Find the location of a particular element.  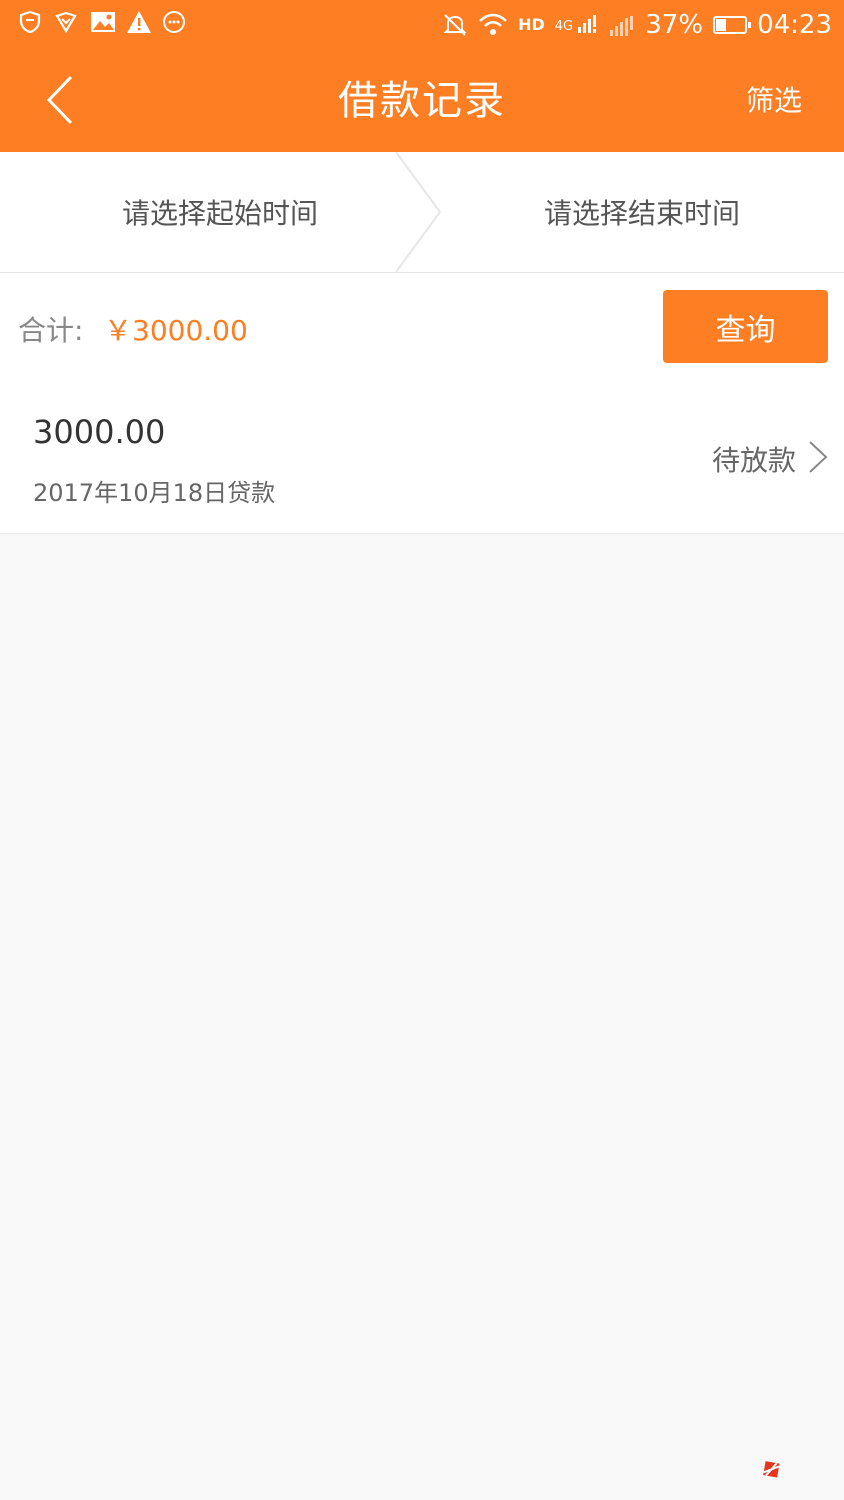

total-label: 合计: is located at coordinates (51, 330).